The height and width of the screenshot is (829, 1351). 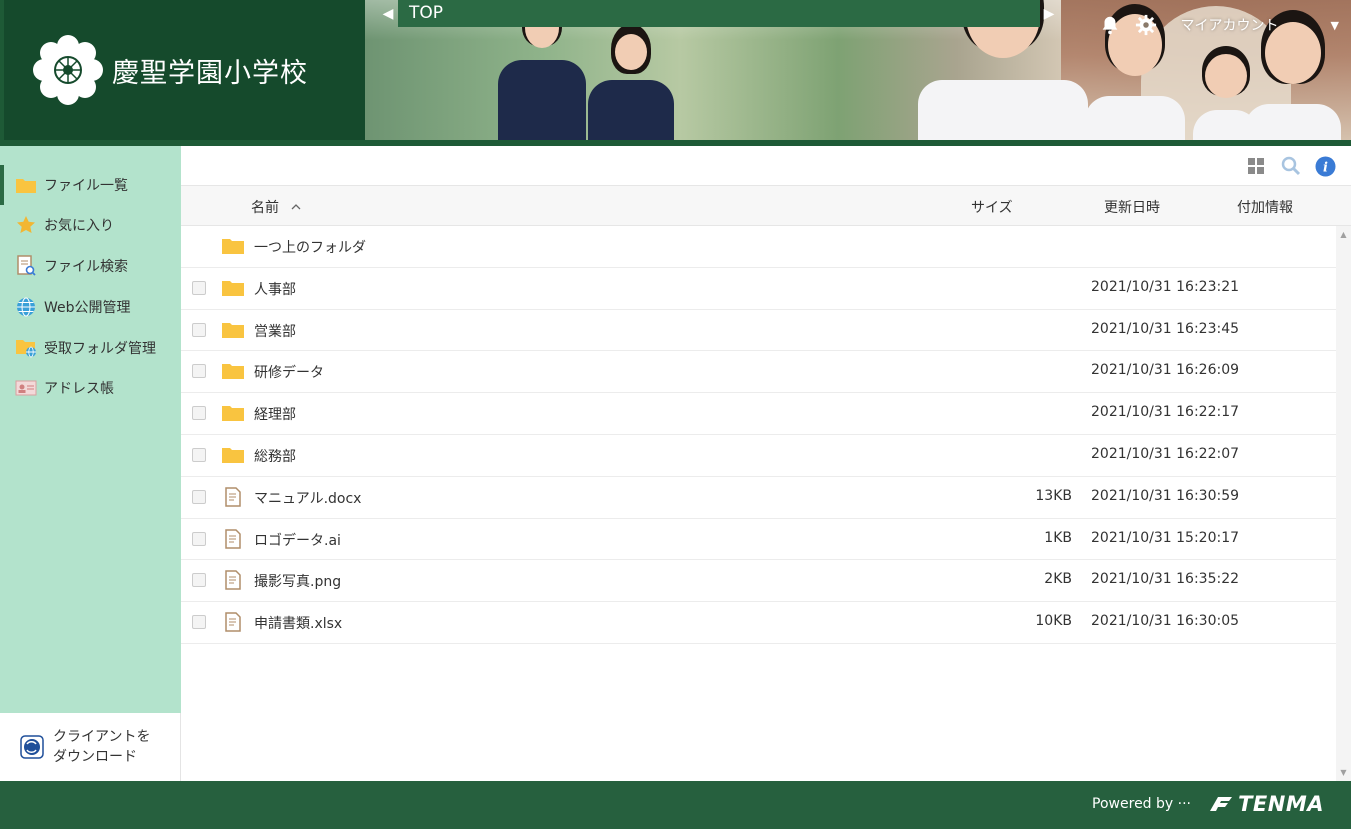 I want to click on table-row: 申請書類.xlsx 10KB 2021/10/31 16:30:05, so click(x=758, y=623).